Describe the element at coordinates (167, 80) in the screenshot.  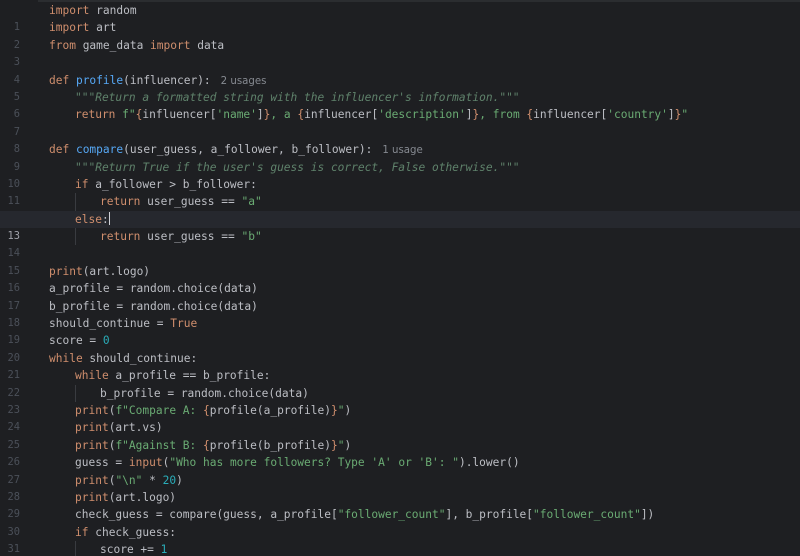
I see `token-text: (influencer):` at that location.